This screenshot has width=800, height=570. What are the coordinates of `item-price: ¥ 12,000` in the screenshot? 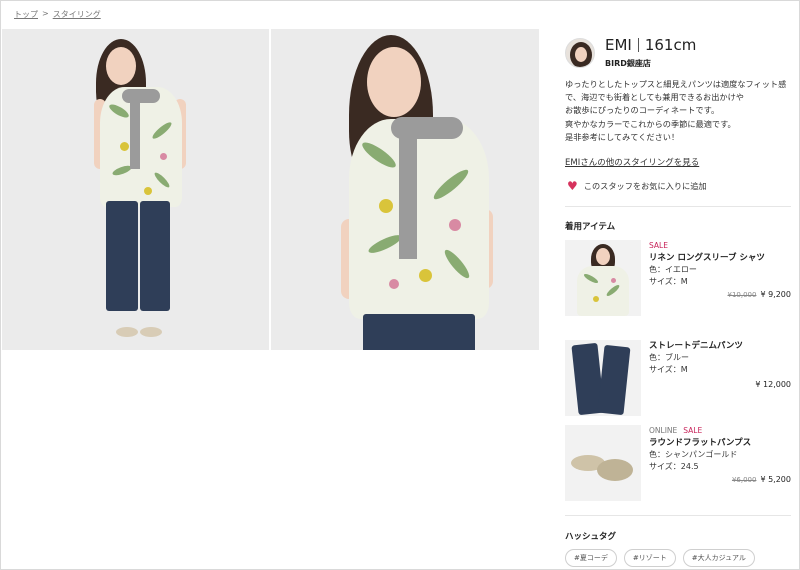 It's located at (773, 384).